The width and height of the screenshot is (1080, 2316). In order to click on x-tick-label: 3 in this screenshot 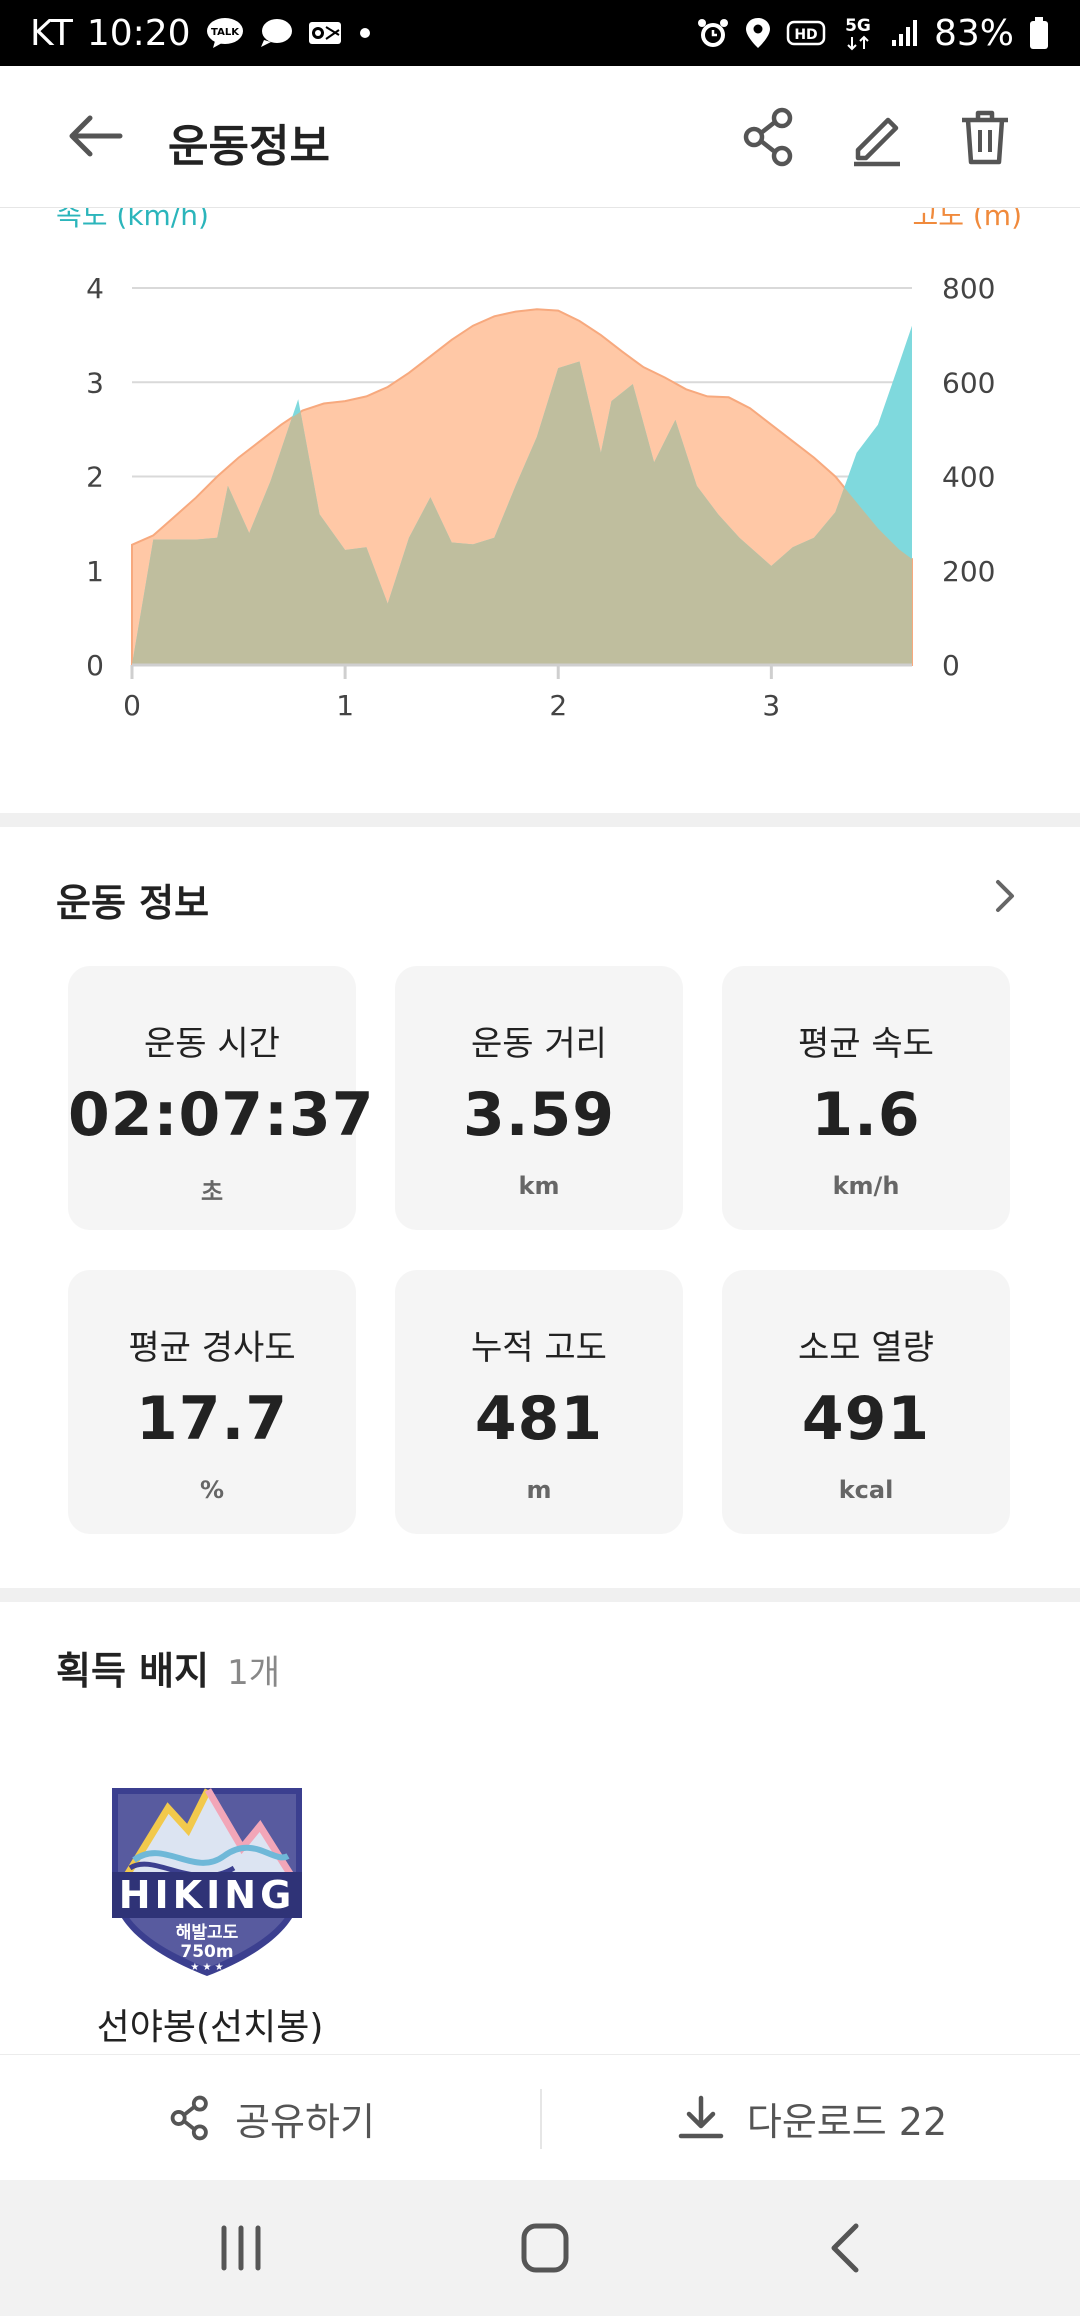, I will do `click(771, 705)`.